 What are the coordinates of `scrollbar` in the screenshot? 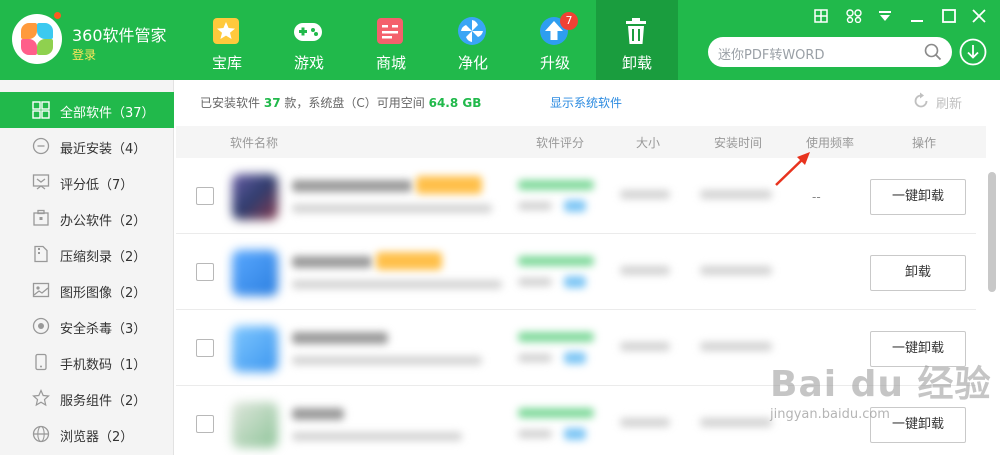 It's located at (992, 232).